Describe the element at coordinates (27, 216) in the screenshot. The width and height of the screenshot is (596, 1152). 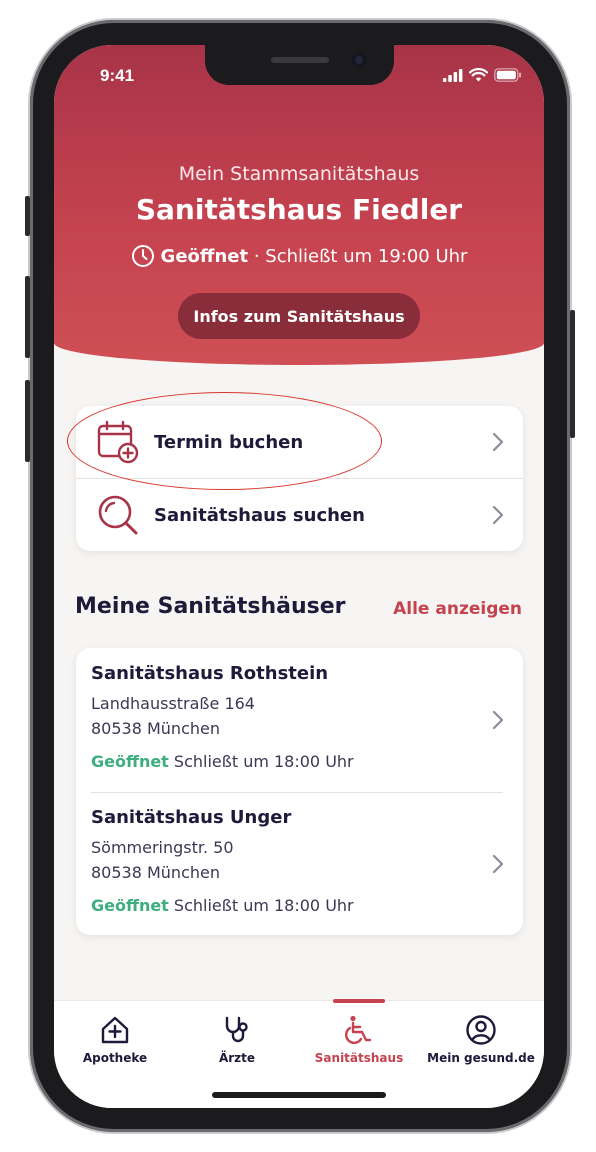
I see `mute-switch` at that location.